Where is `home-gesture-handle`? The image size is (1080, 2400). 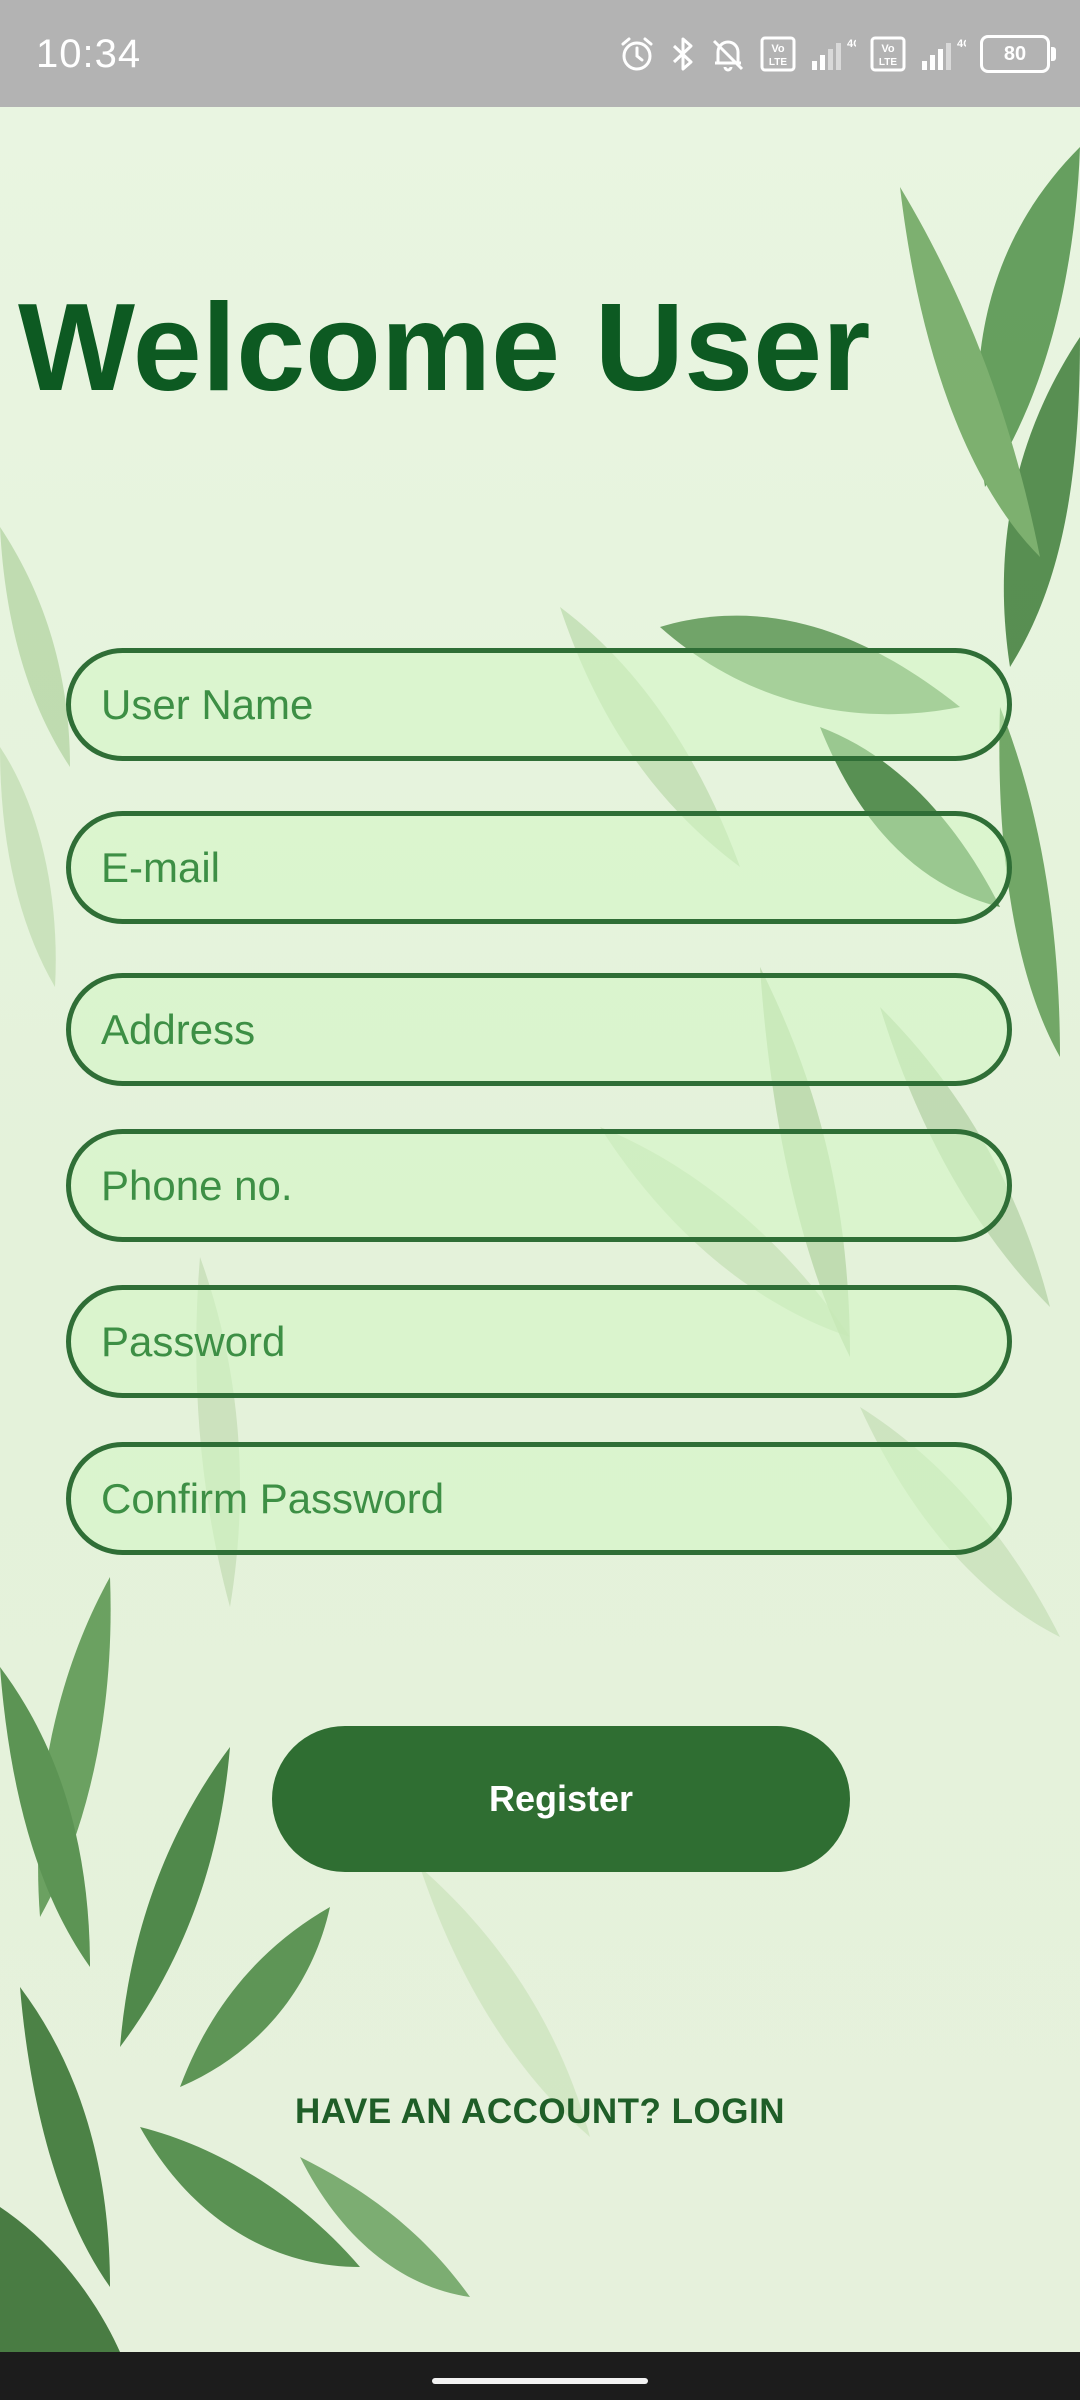 home-gesture-handle is located at coordinates (540, 2381).